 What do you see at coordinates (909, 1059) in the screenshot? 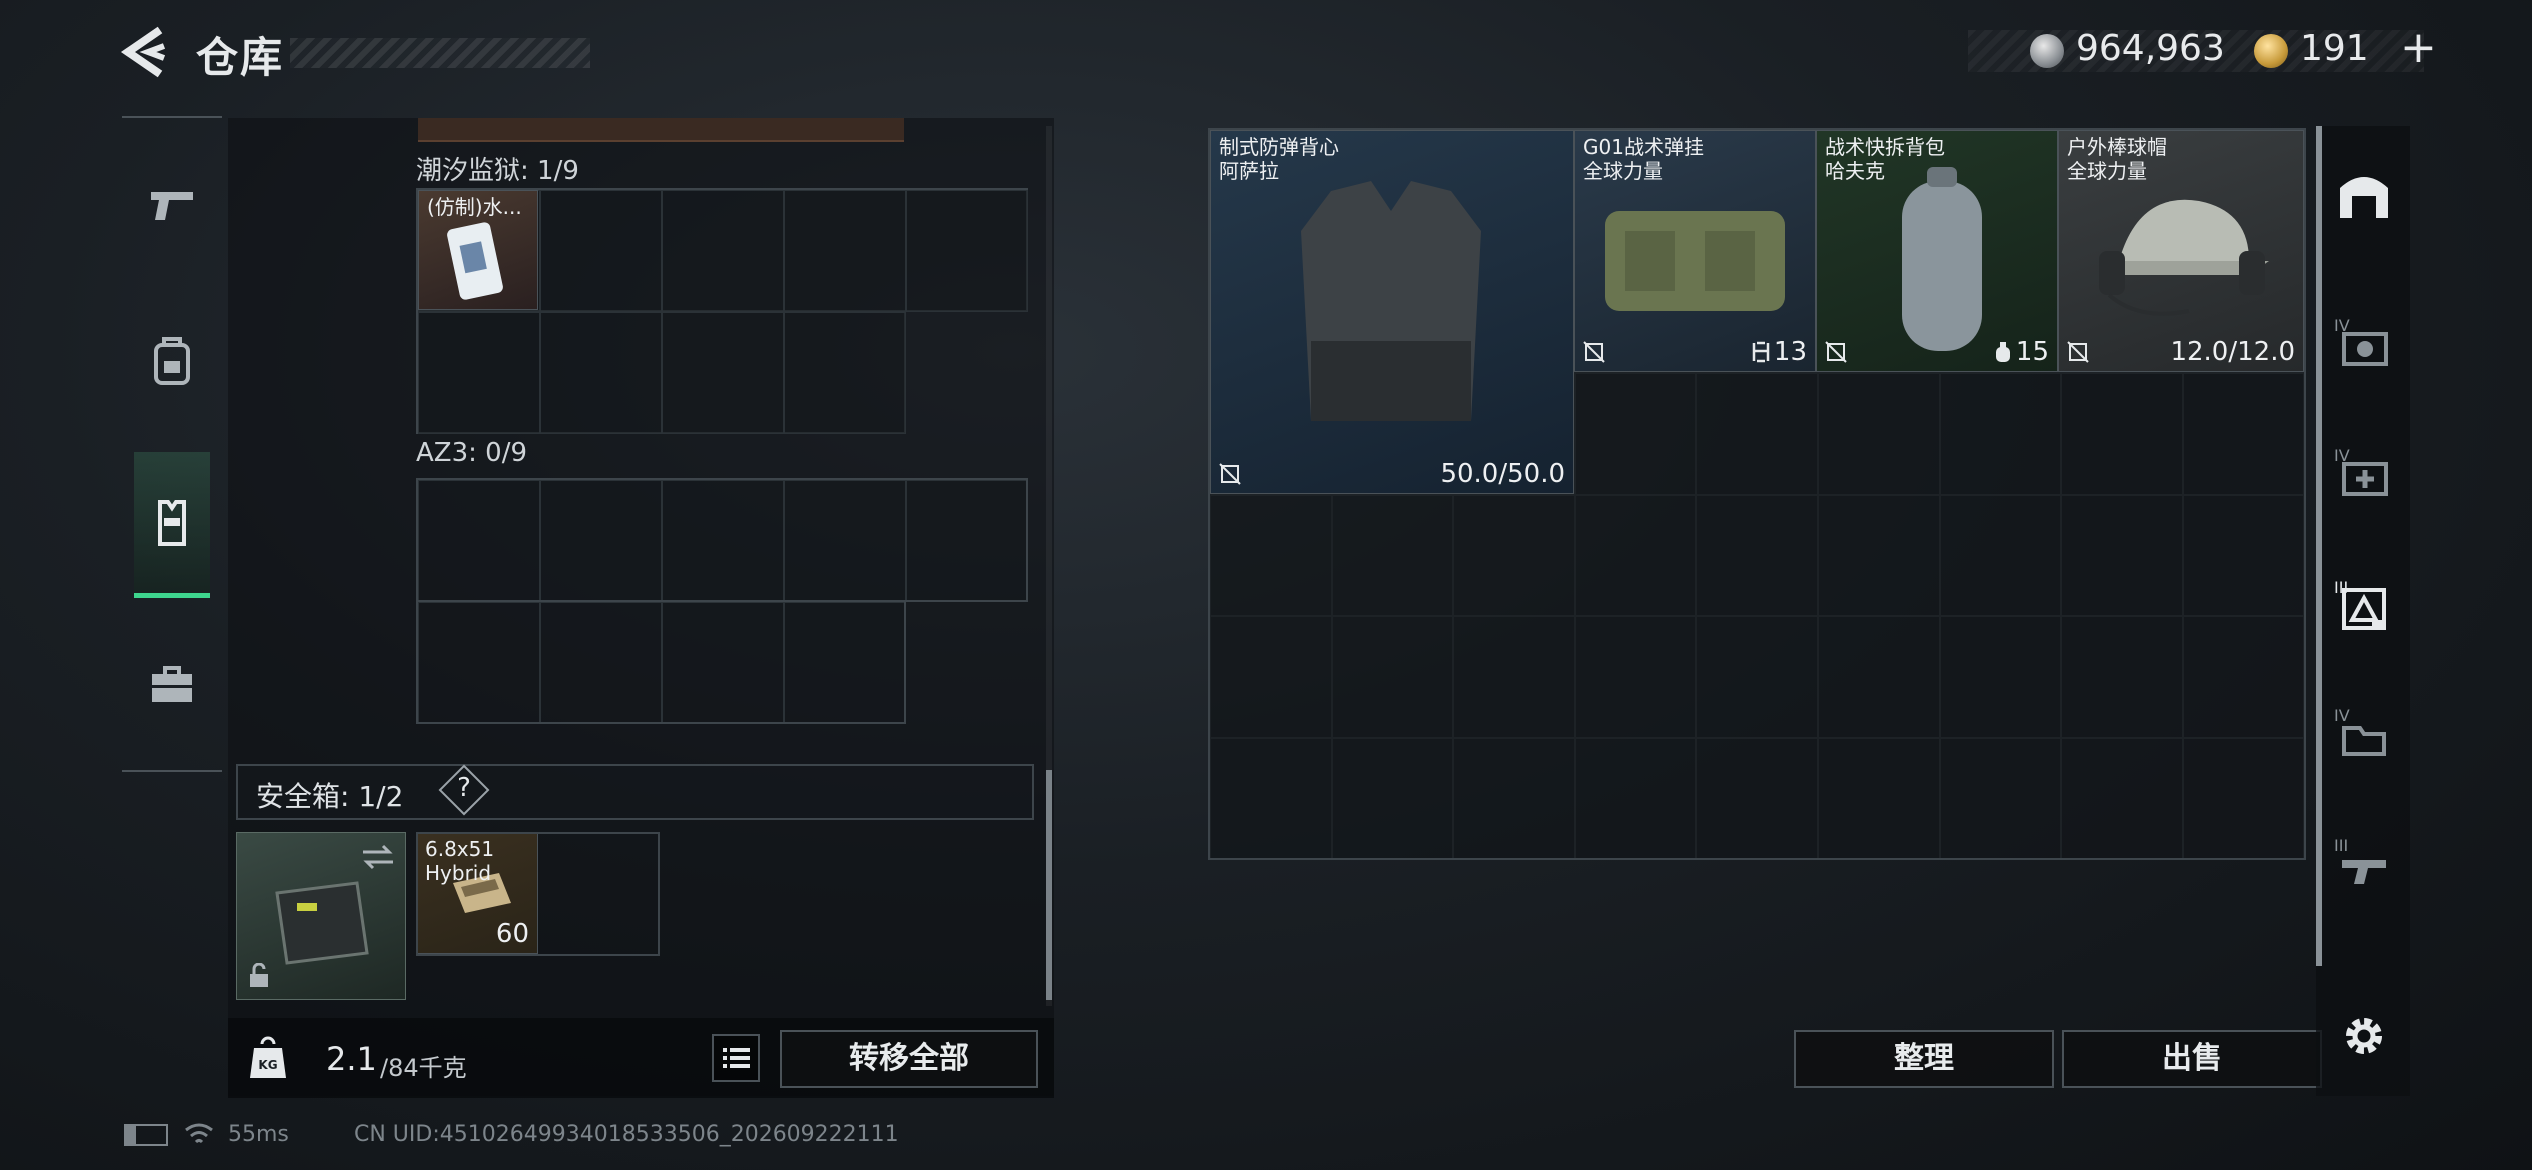
I see `transfer-all-button: 转移全部` at bounding box center [909, 1059].